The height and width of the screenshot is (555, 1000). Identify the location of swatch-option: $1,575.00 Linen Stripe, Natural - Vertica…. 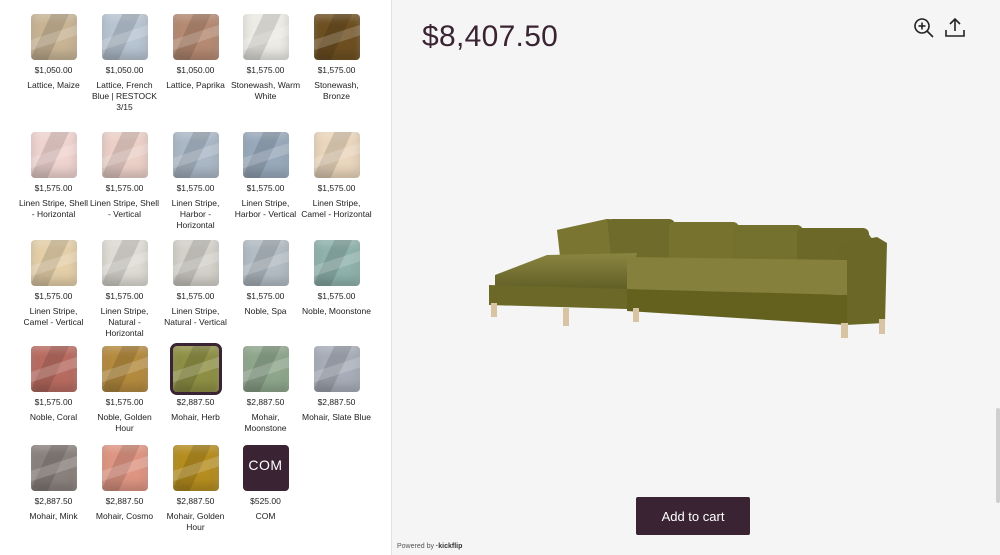
(195, 284).